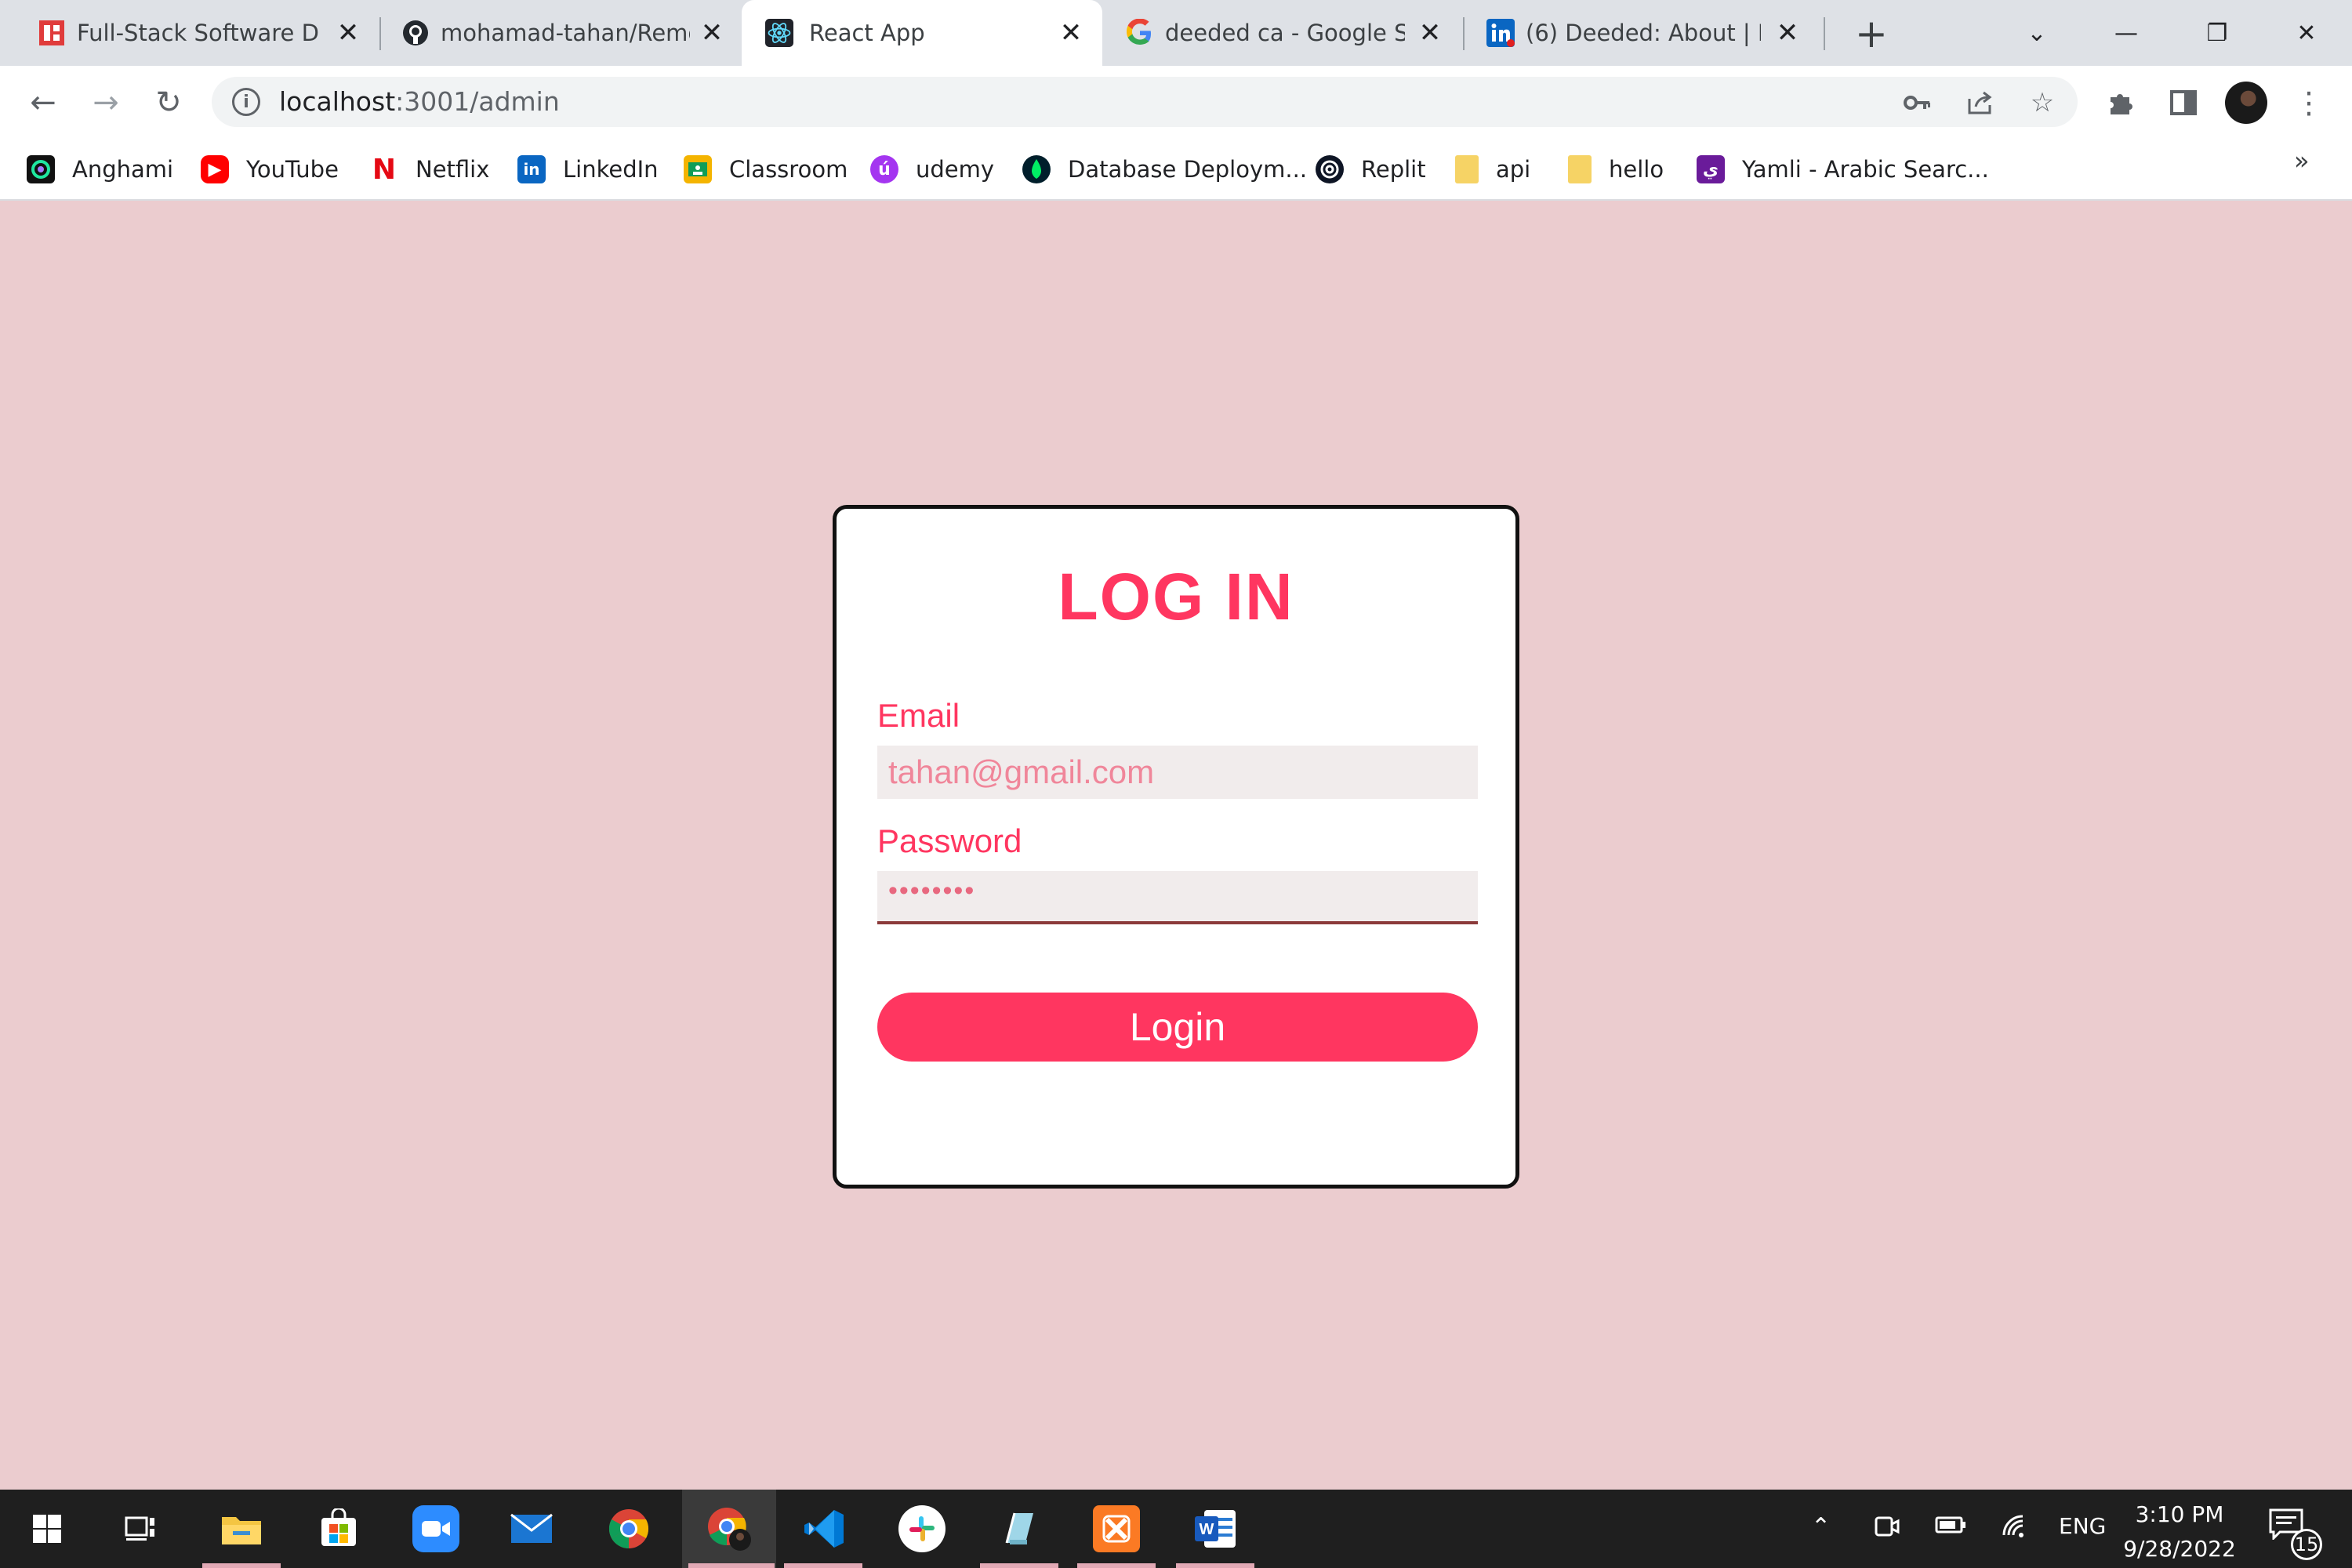 This screenshot has width=2352, height=1568. Describe the element at coordinates (384, 169) in the screenshot. I see `netflix-icon: N` at that location.